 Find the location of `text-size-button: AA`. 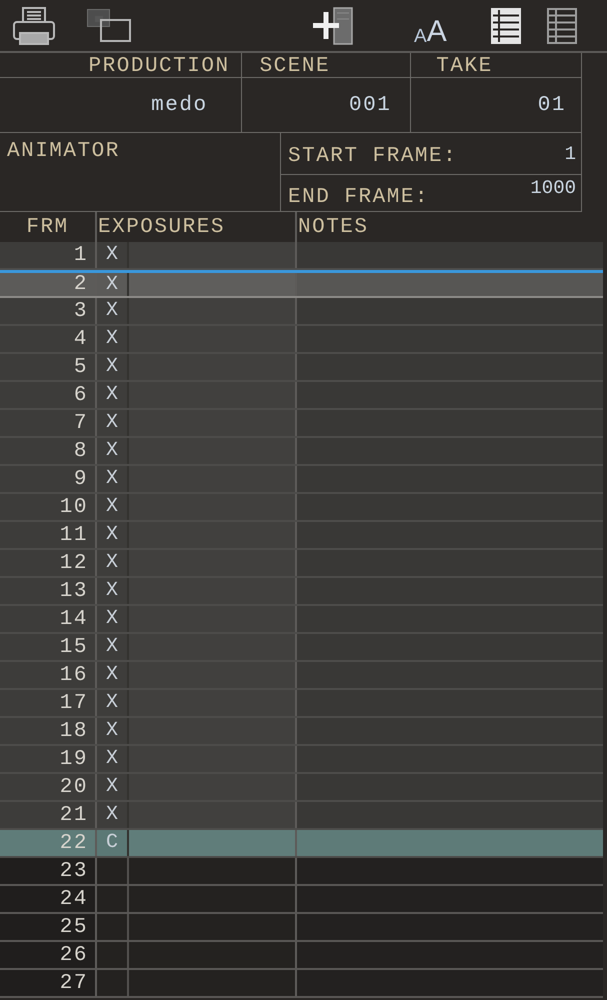

text-size-button: AA is located at coordinates (430, 28).